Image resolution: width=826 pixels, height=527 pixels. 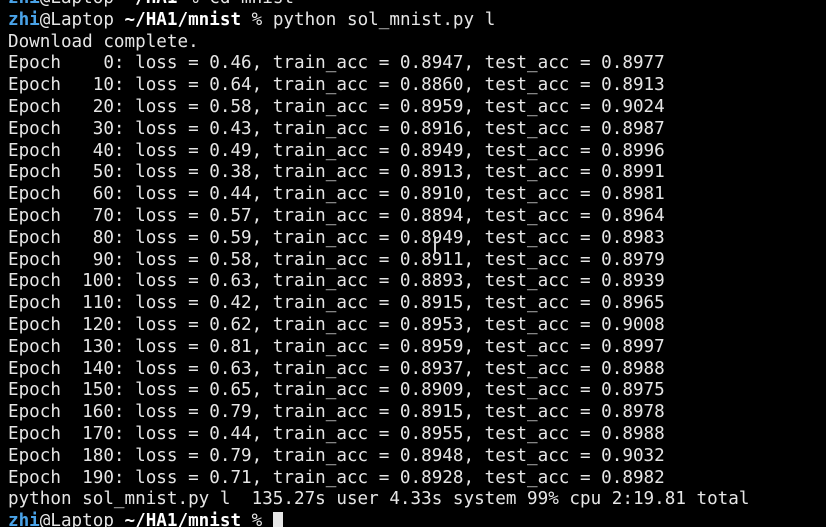 What do you see at coordinates (435, 245) in the screenshot?
I see `mouse-ibeam-icon` at bounding box center [435, 245].